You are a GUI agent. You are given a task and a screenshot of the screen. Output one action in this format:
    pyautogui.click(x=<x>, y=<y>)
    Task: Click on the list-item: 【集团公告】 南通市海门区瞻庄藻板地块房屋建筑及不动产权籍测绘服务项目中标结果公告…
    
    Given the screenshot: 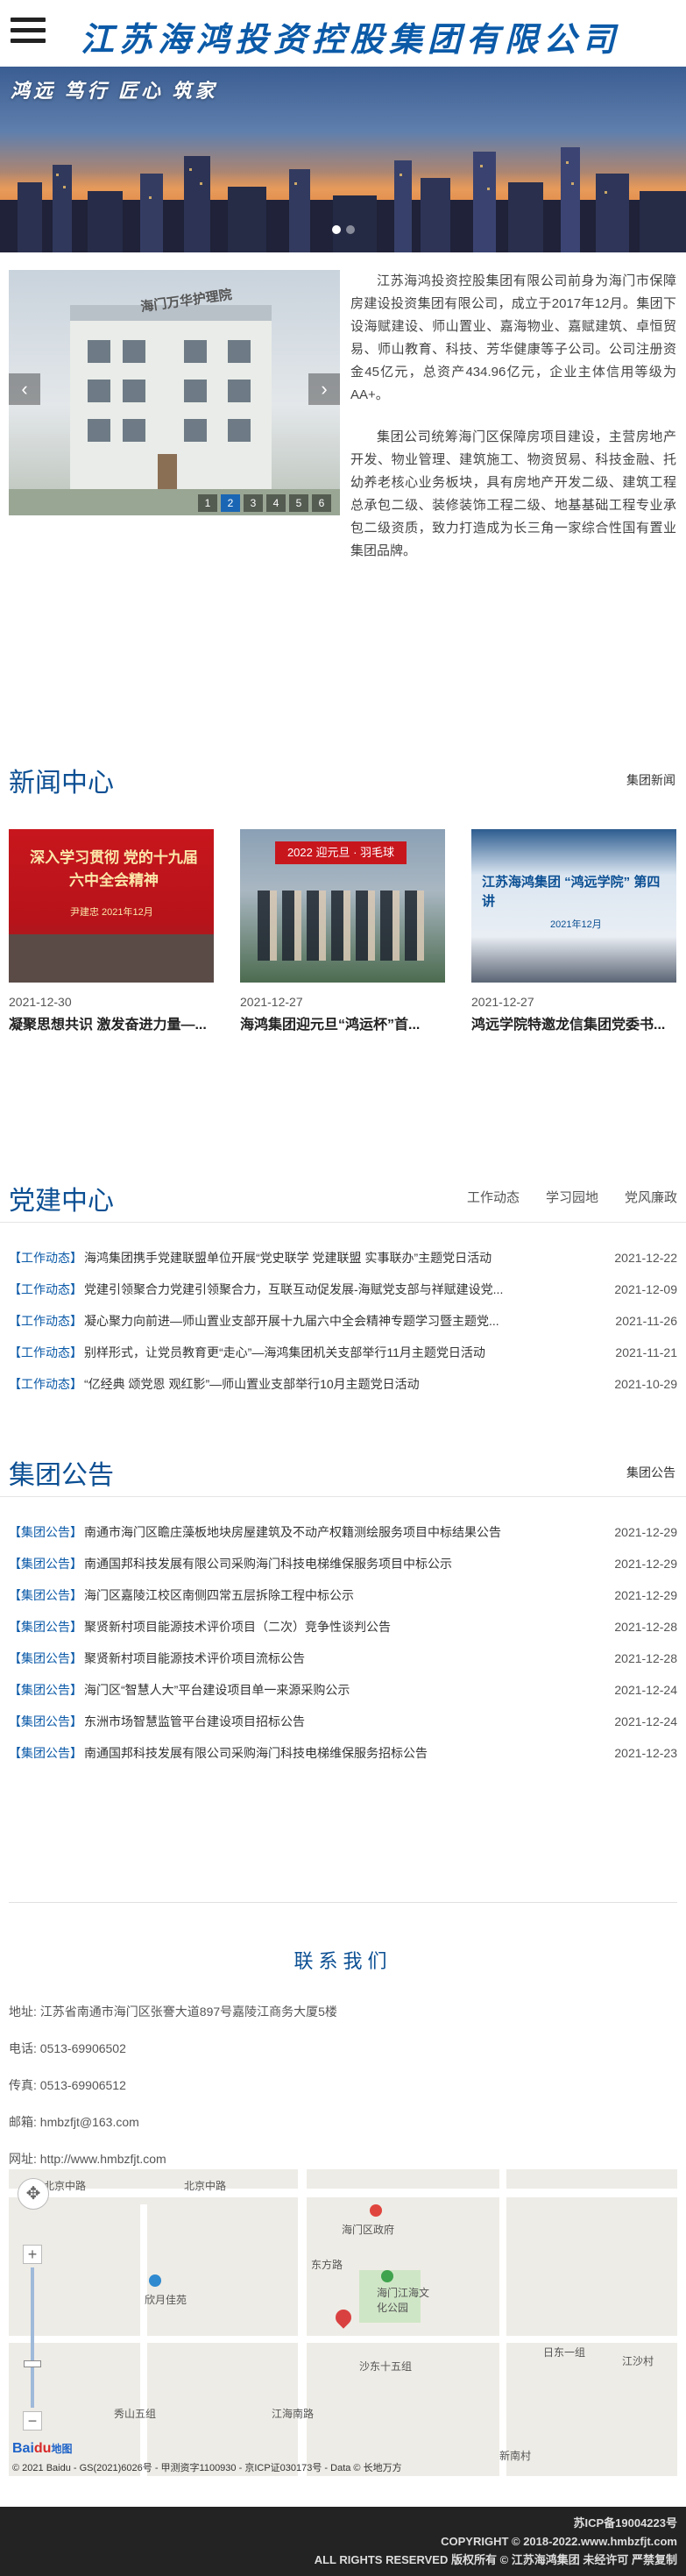 What is the action you would take?
    pyautogui.click(x=343, y=1532)
    